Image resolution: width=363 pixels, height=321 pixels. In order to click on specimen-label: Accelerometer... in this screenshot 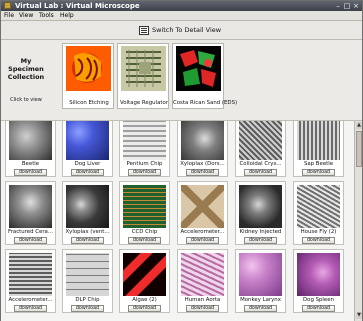, I will do `click(30, 300)`.